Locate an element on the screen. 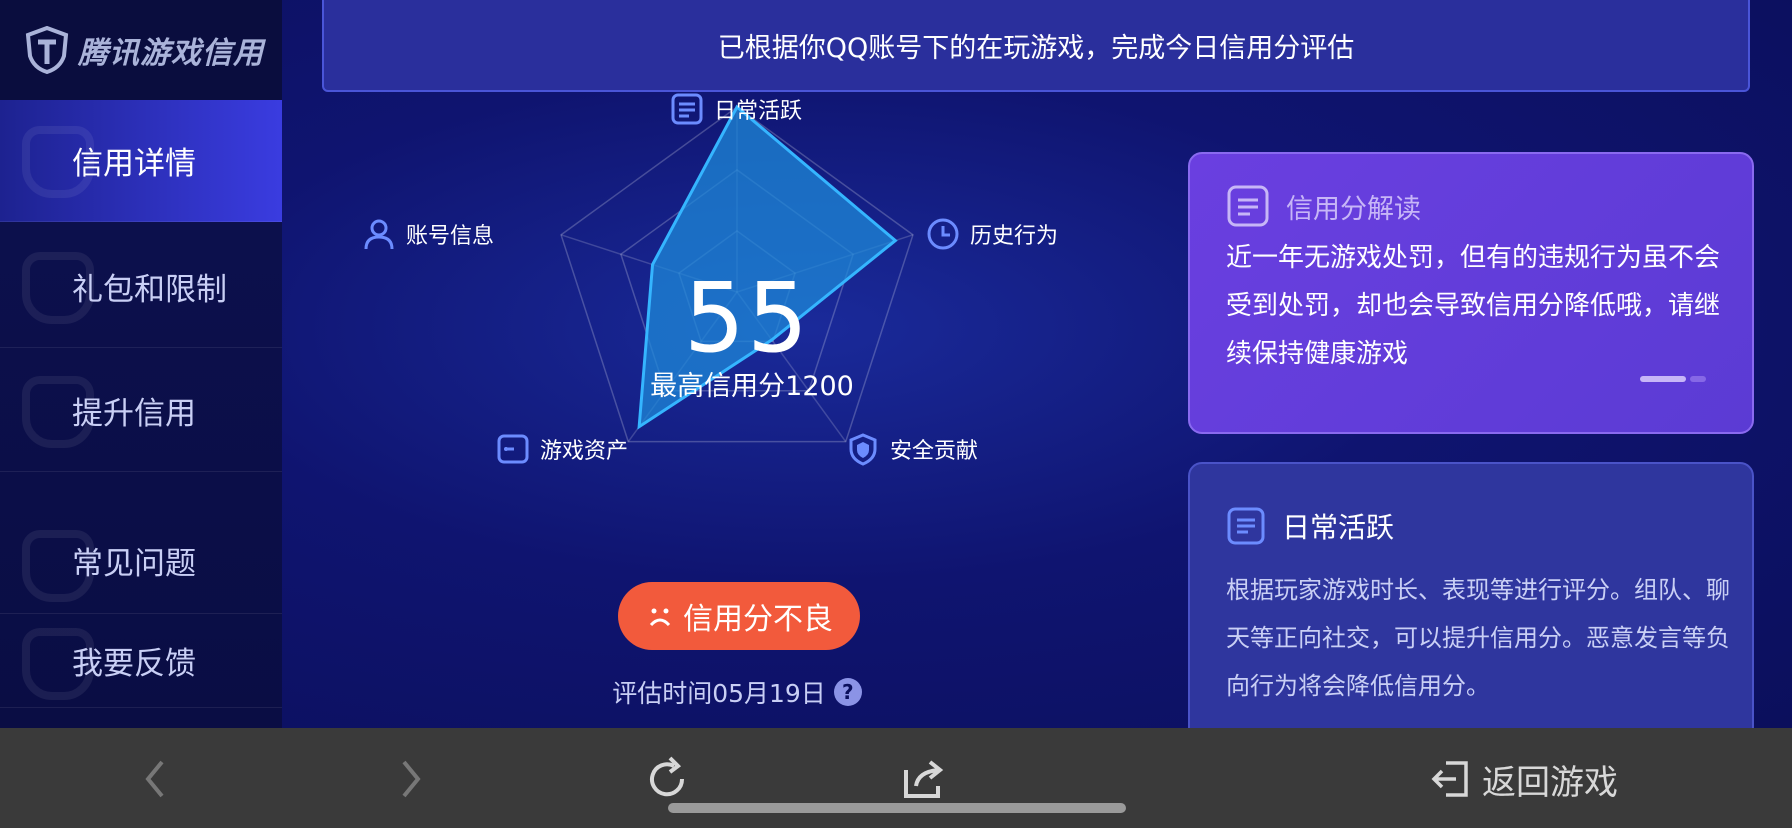 The image size is (1792, 828). share-icon is located at coordinates (924, 779).